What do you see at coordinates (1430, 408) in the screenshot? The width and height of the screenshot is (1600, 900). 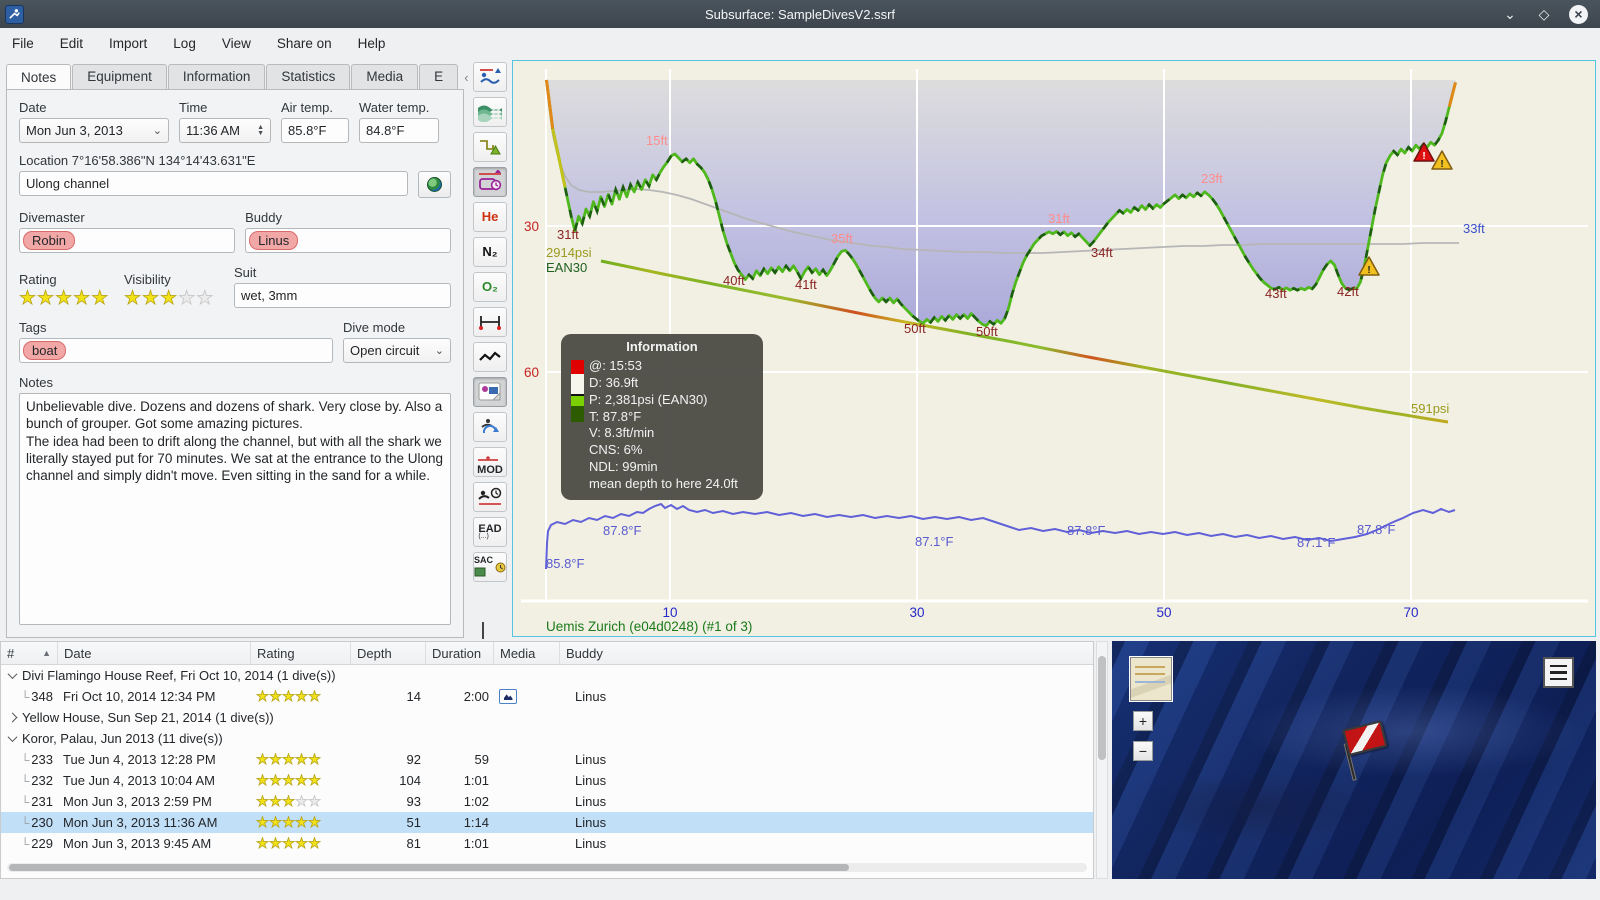 I see `profile-annotation: 591psi` at bounding box center [1430, 408].